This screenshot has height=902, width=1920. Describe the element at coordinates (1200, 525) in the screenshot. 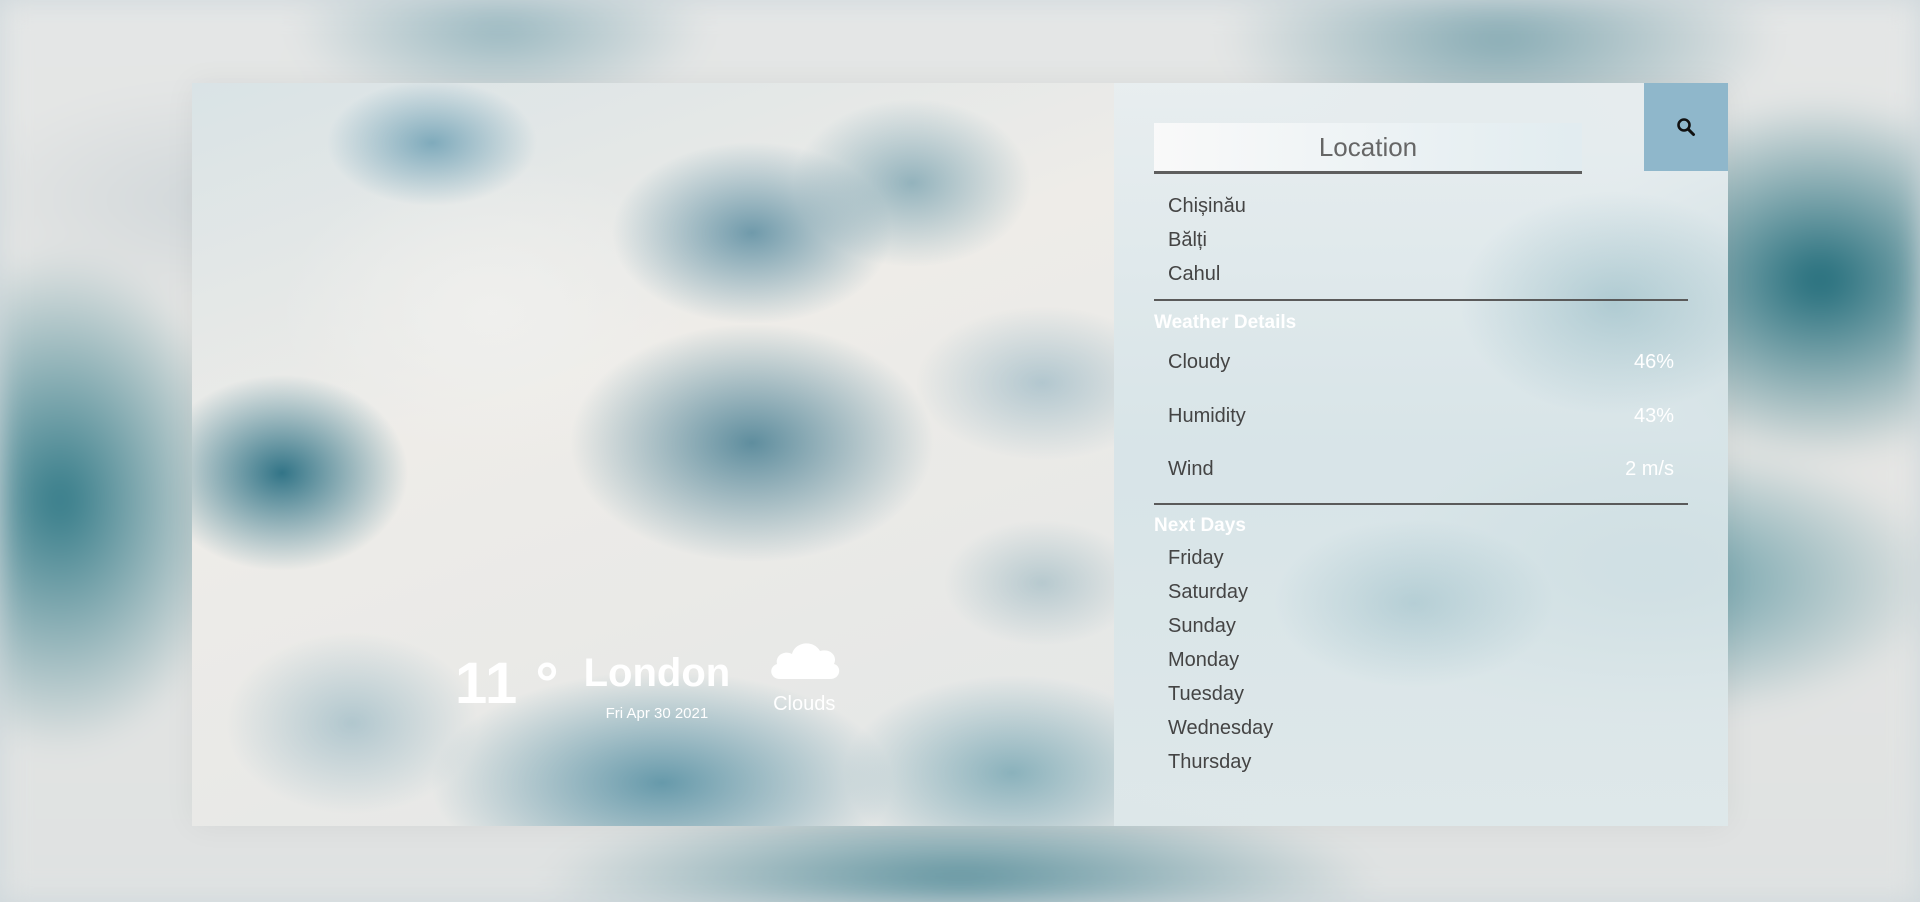

I see `next-days-title: Next Days` at that location.